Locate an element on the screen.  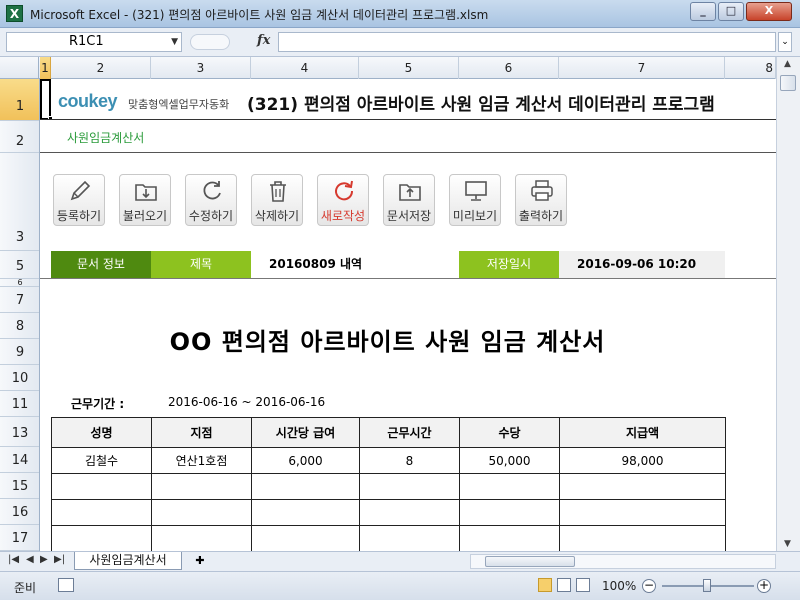
horizontal-scrollbar is located at coordinates (623, 561).